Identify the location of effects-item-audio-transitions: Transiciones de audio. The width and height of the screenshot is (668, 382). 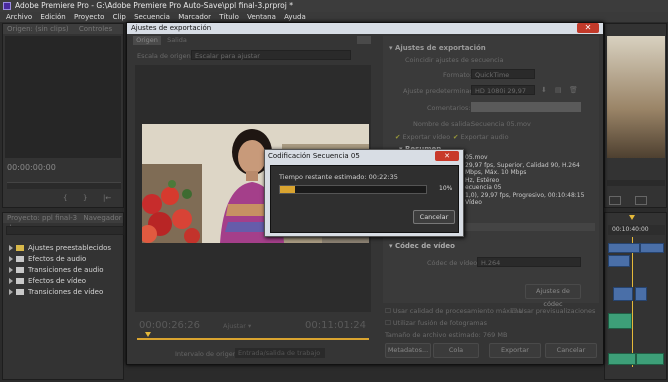
(56, 270).